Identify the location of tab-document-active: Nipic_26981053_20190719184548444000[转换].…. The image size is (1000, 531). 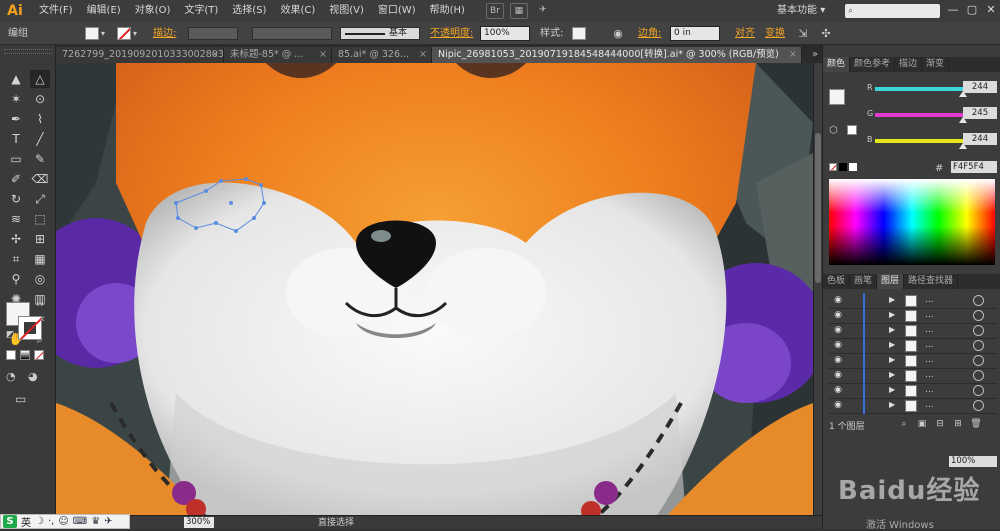
(617, 55).